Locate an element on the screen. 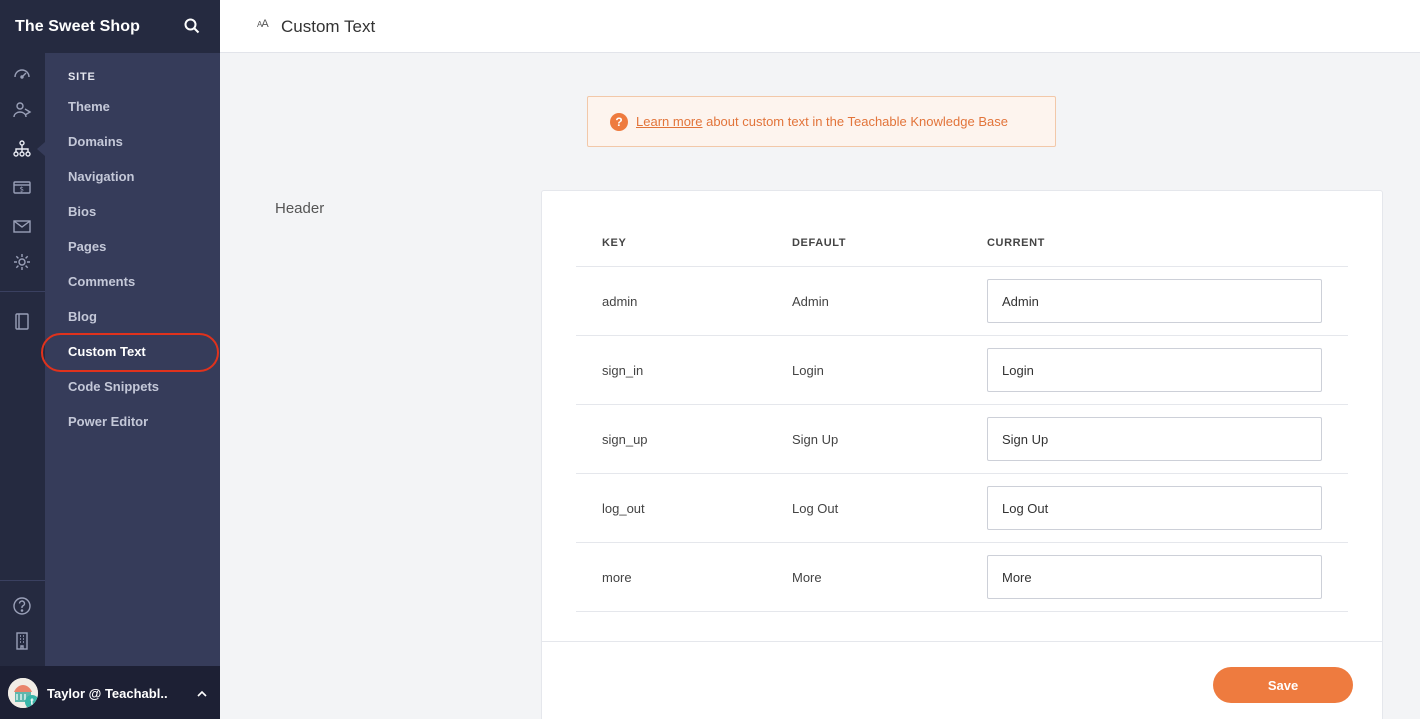 The width and height of the screenshot is (1420, 719). default-cell: Sign Up is located at coordinates (815, 439).